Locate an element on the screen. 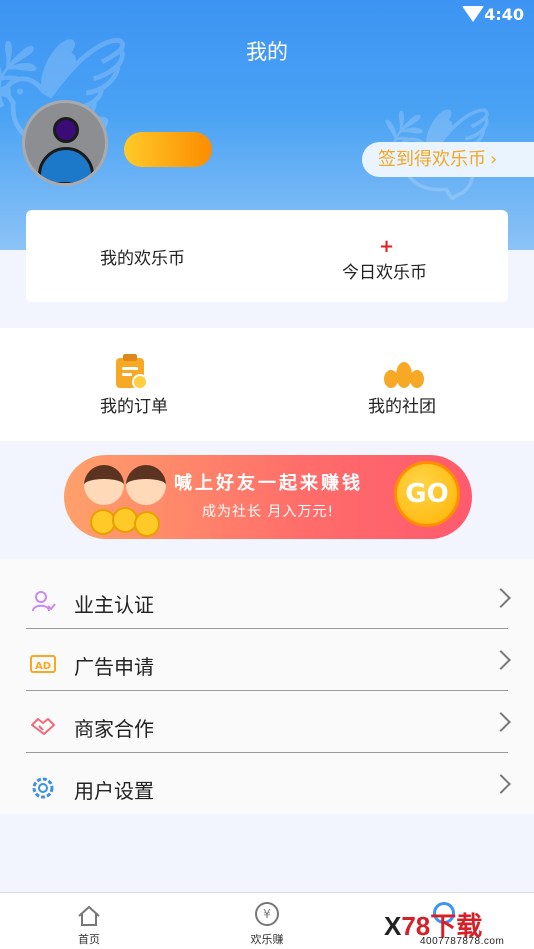 This screenshot has height=949, width=534. ad-icon: AD is located at coordinates (43, 664).